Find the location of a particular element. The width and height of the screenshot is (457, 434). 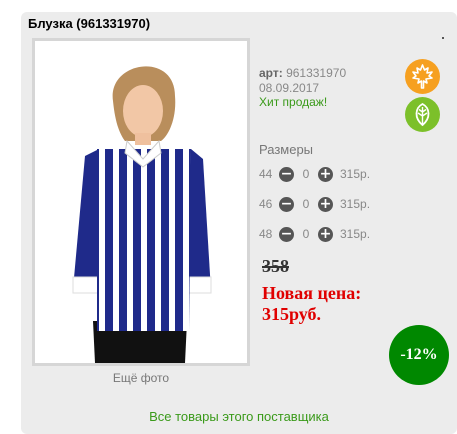

maple-leaf-icon is located at coordinates (422, 76).